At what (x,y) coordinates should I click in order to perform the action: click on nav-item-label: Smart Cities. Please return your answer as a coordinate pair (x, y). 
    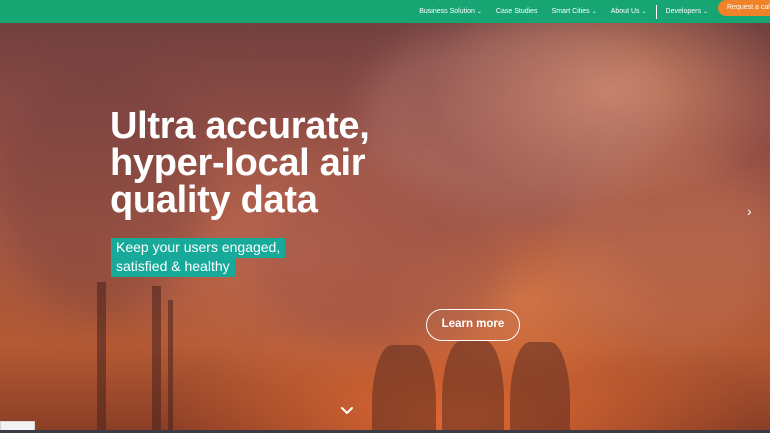
    Looking at the image, I should click on (570, 11).